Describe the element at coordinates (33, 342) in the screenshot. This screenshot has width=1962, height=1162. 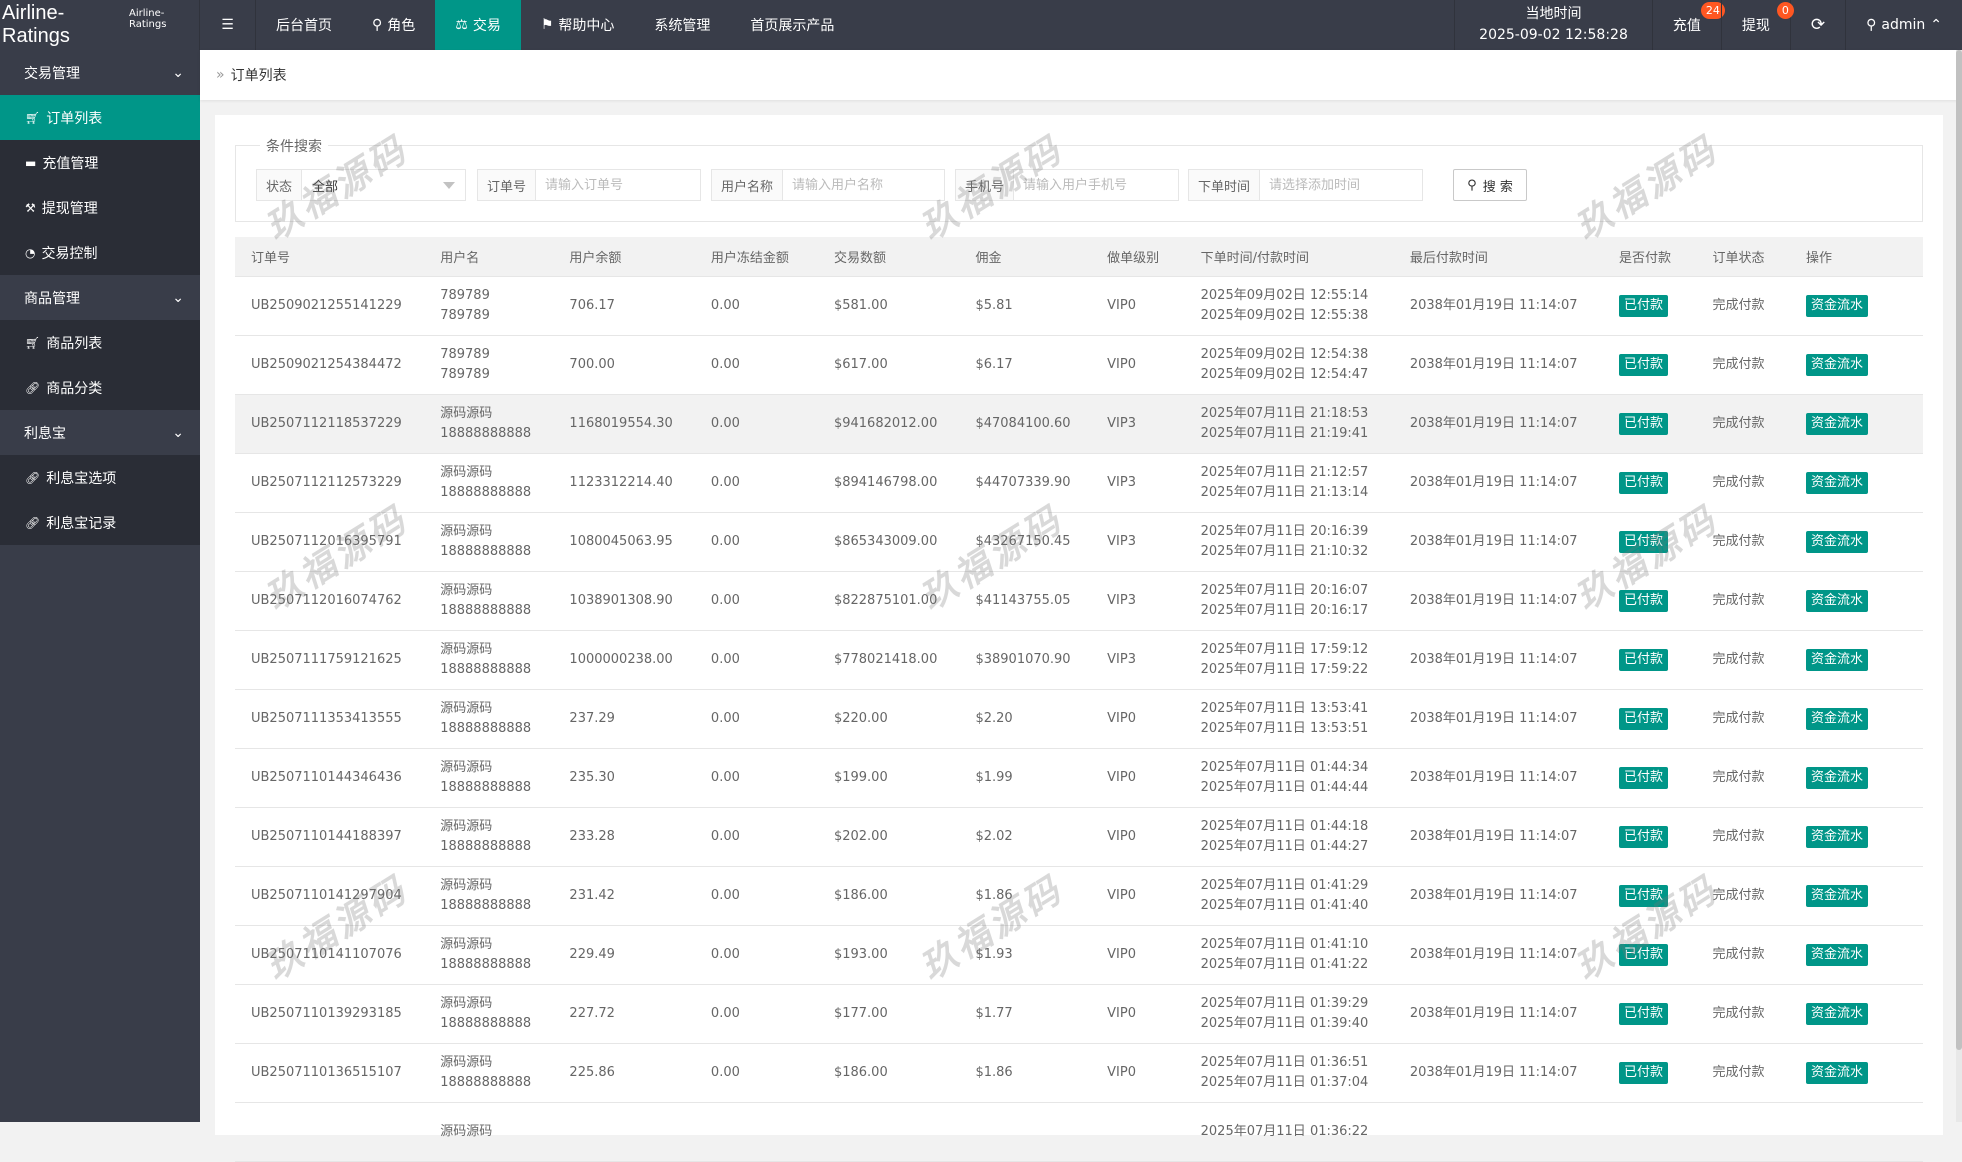
I see `cart-icon: 🛒︎` at that location.